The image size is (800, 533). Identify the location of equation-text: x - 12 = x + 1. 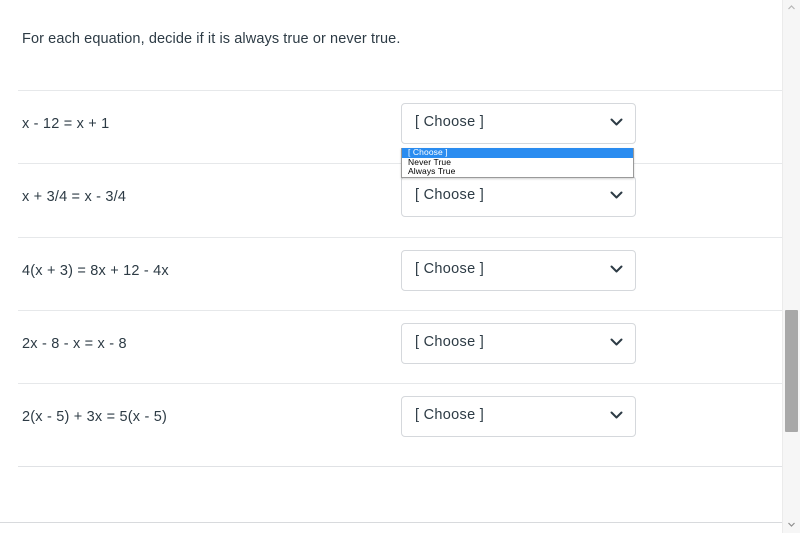
(66, 124).